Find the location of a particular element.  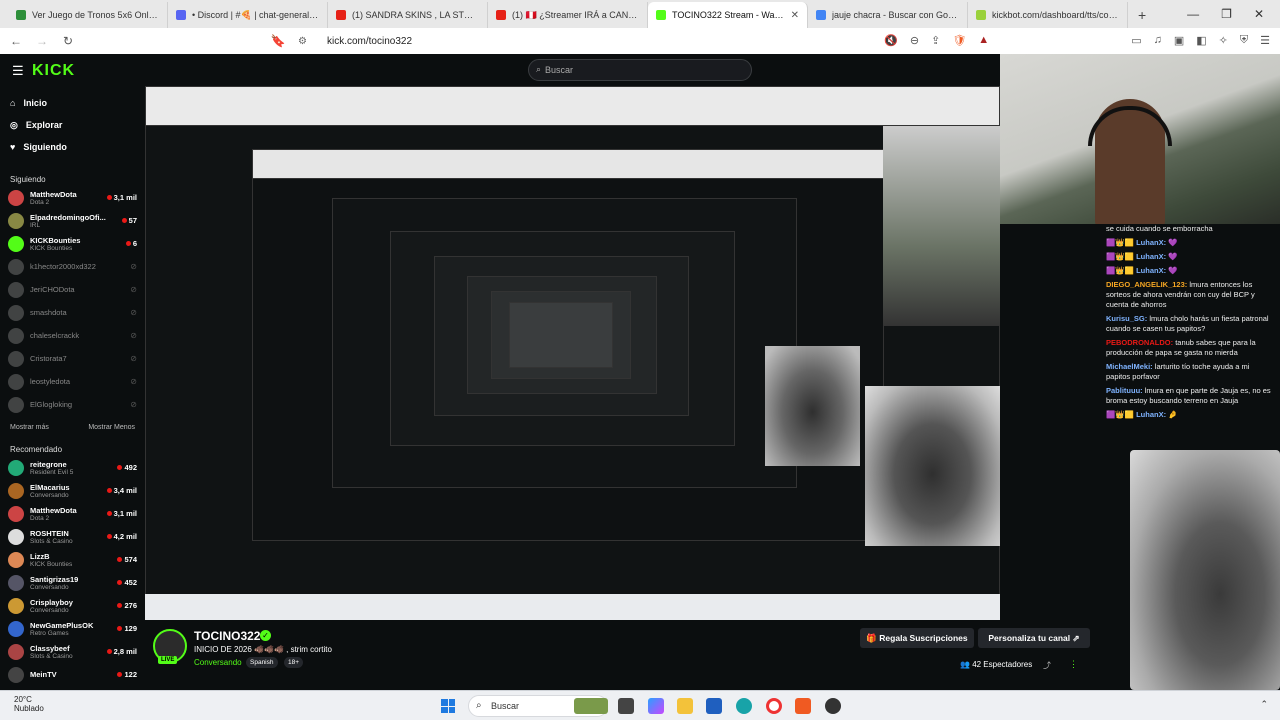

kick-logo: KICK is located at coordinates (53, 71).